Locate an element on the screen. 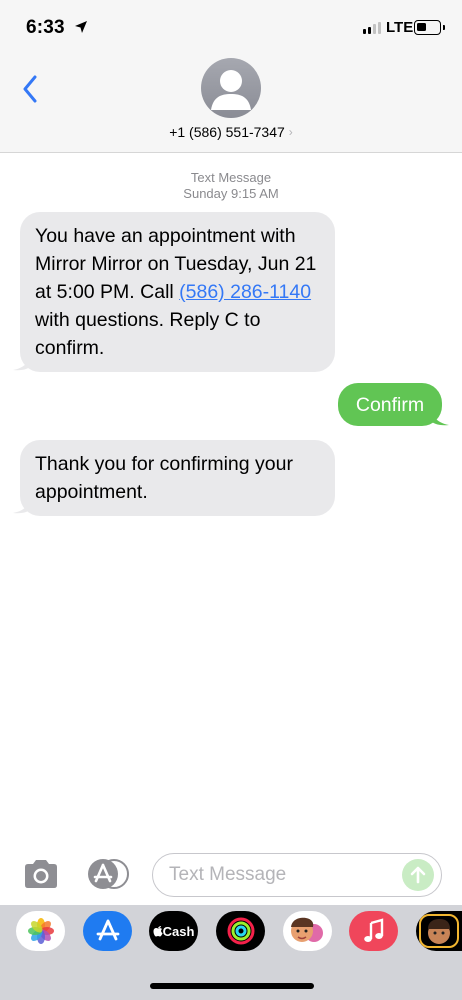  camera-icon is located at coordinates (41, 874).